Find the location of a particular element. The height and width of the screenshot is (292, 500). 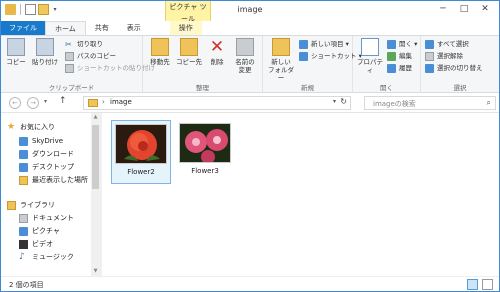

delete-button: ✕ 削除 is located at coordinates (217, 52).